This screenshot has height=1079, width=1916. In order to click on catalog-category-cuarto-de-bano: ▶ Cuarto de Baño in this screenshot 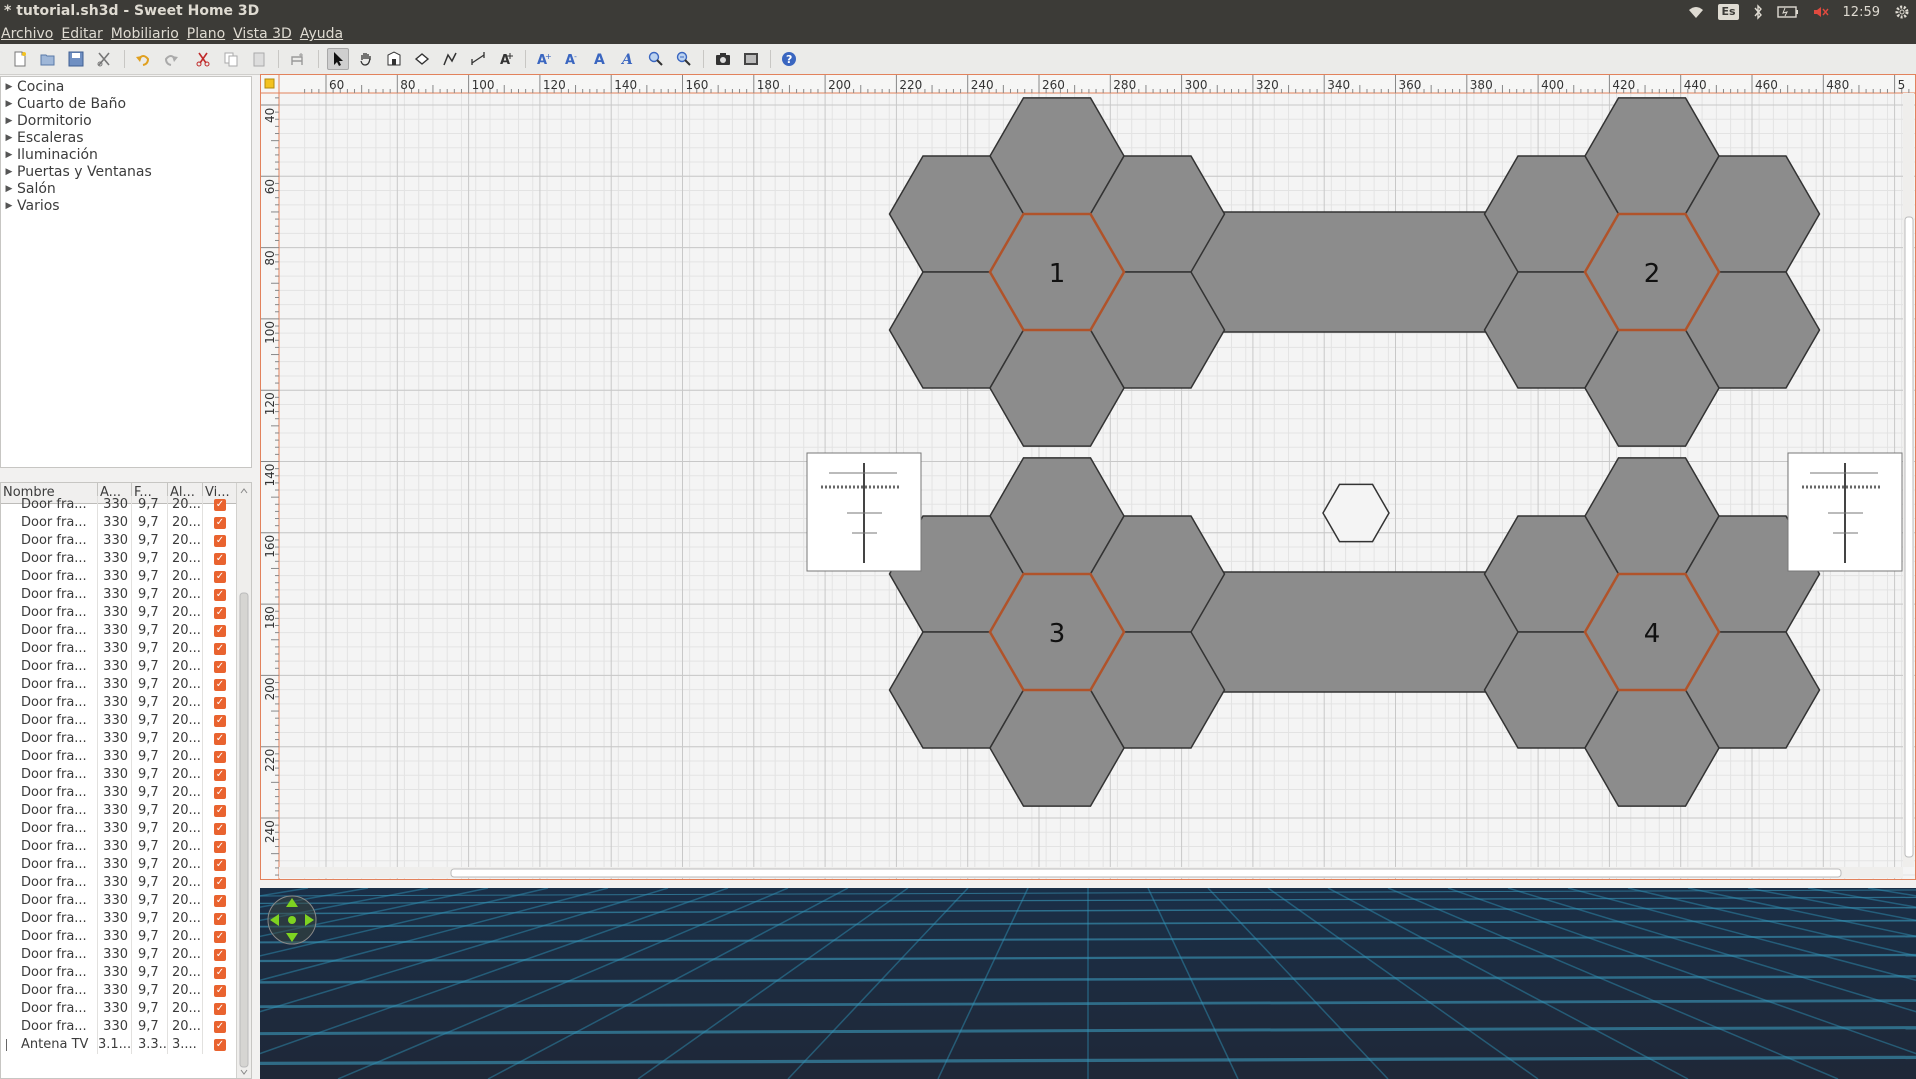, I will do `click(64, 103)`.